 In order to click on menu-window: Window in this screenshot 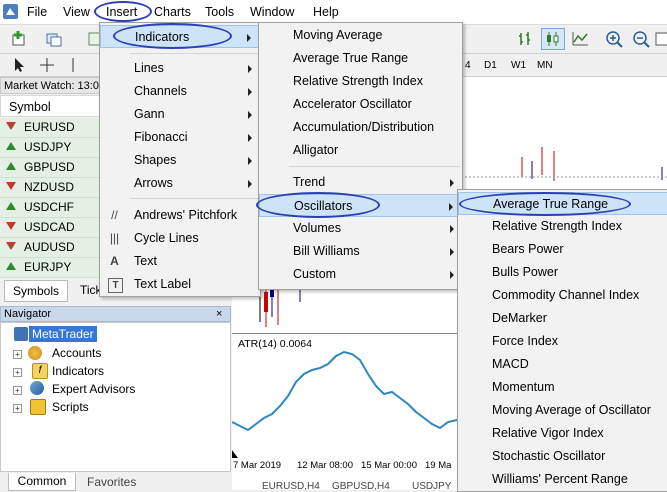, I will do `click(272, 12)`.